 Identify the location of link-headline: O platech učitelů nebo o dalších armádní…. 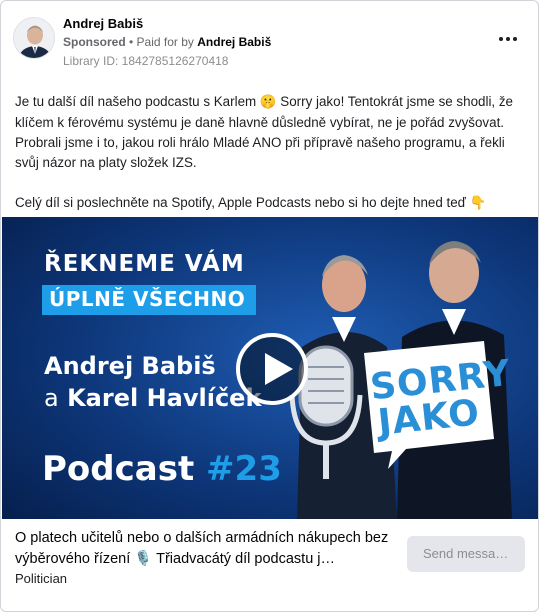
(208, 549).